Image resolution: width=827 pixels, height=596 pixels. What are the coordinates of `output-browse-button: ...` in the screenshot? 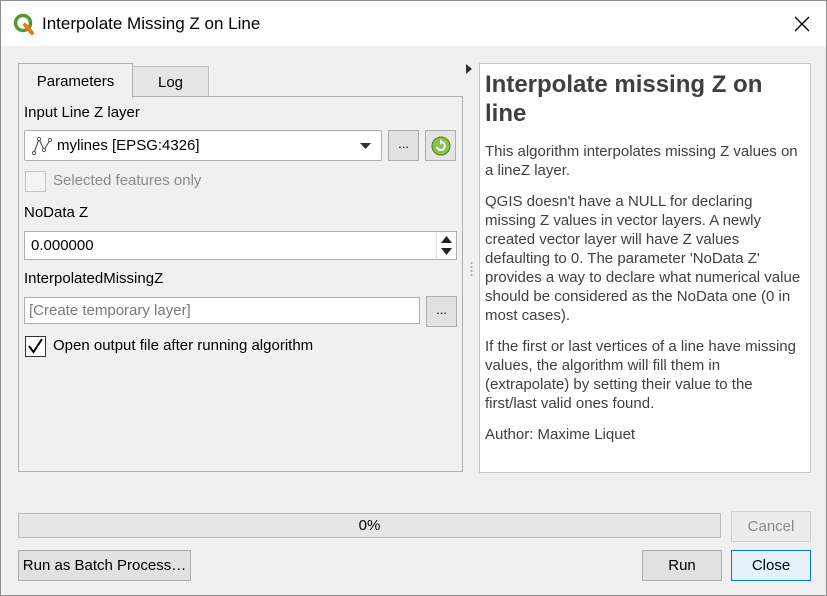 It's located at (441, 311).